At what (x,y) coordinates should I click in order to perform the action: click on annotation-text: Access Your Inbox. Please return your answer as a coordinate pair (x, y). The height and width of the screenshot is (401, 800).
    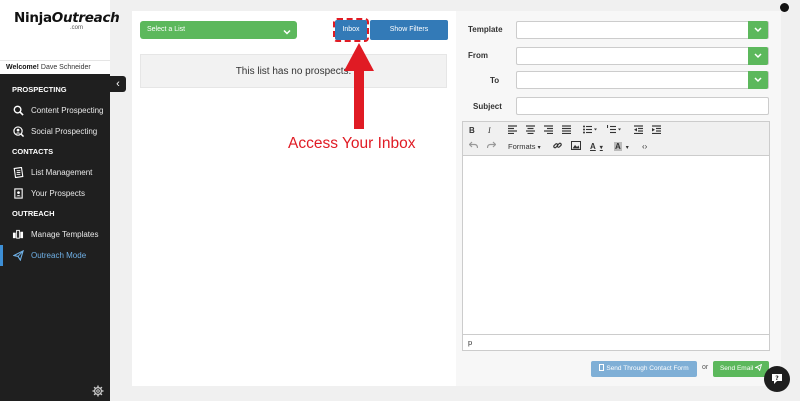
    Looking at the image, I should click on (352, 143).